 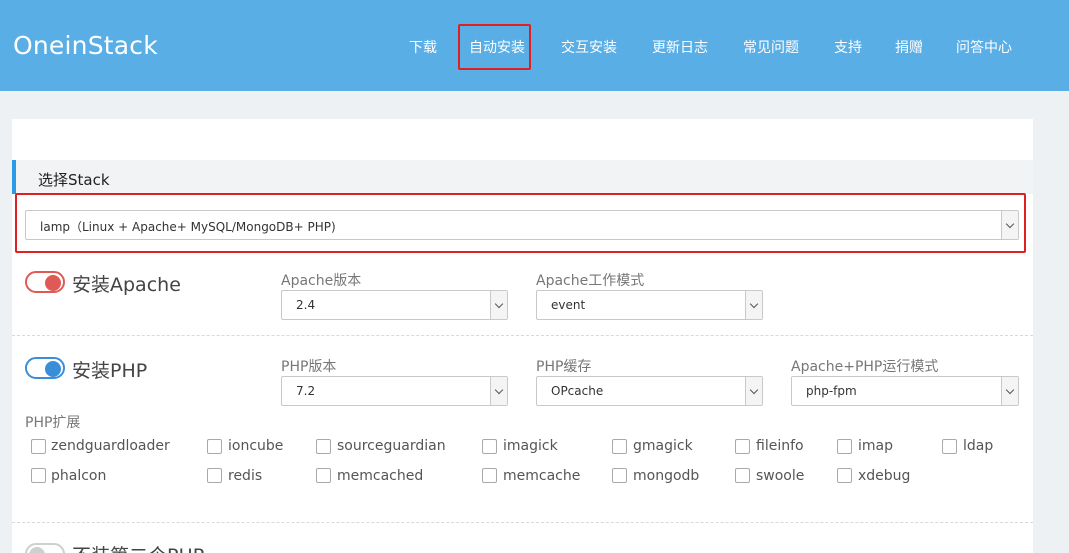 What do you see at coordinates (780, 446) in the screenshot?
I see `ext-fileinfo-label: fileinfo` at bounding box center [780, 446].